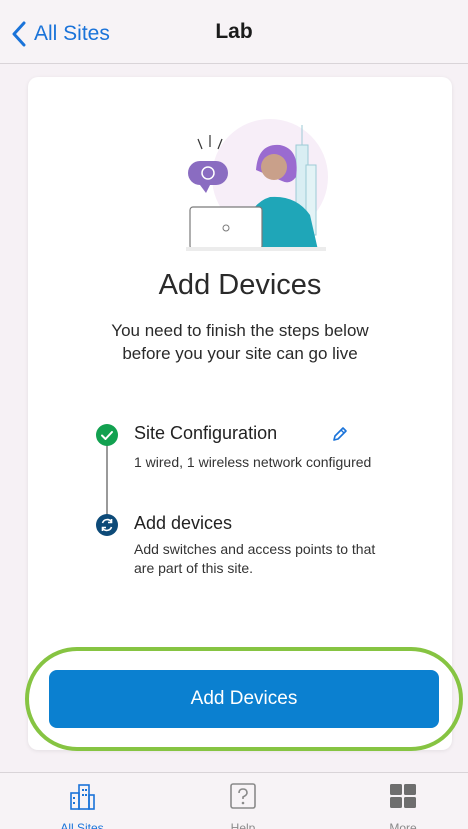 This screenshot has height=829, width=468. I want to click on step-site-configuration-title: Site Configuration, so click(206, 433).